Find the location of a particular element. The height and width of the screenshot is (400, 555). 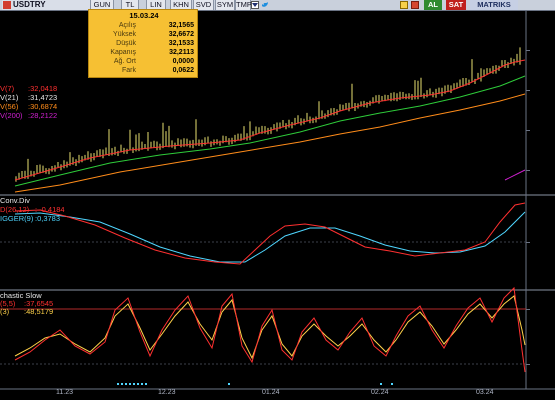

info-row-close: Kapanış 32,2113 is located at coordinates (144, 52).